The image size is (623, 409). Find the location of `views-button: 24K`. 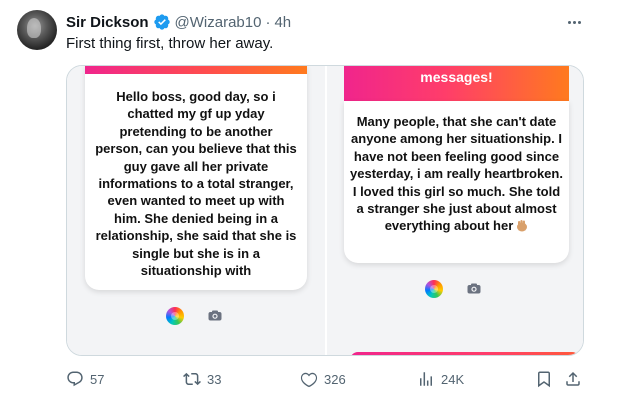

views-button: 24K is located at coordinates (440, 379).